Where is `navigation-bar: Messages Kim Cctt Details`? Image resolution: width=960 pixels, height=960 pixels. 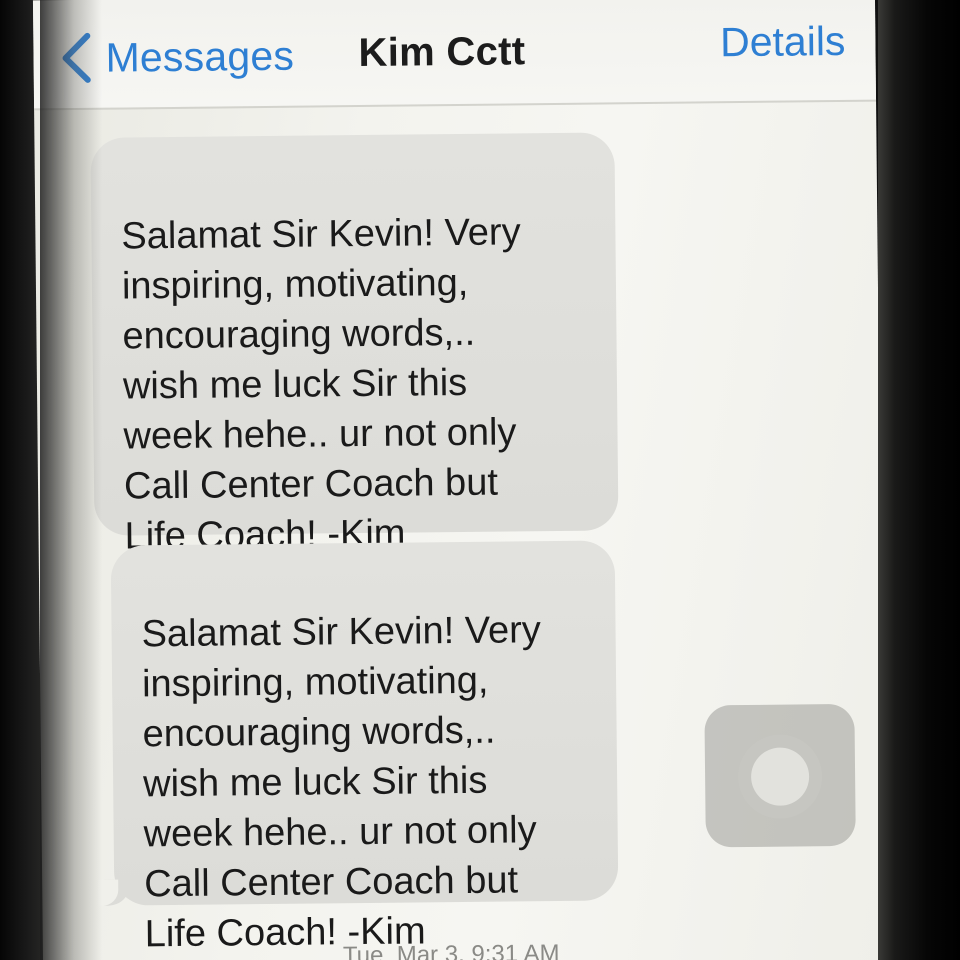 navigation-bar: Messages Kim Cctt Details is located at coordinates (454, 55).